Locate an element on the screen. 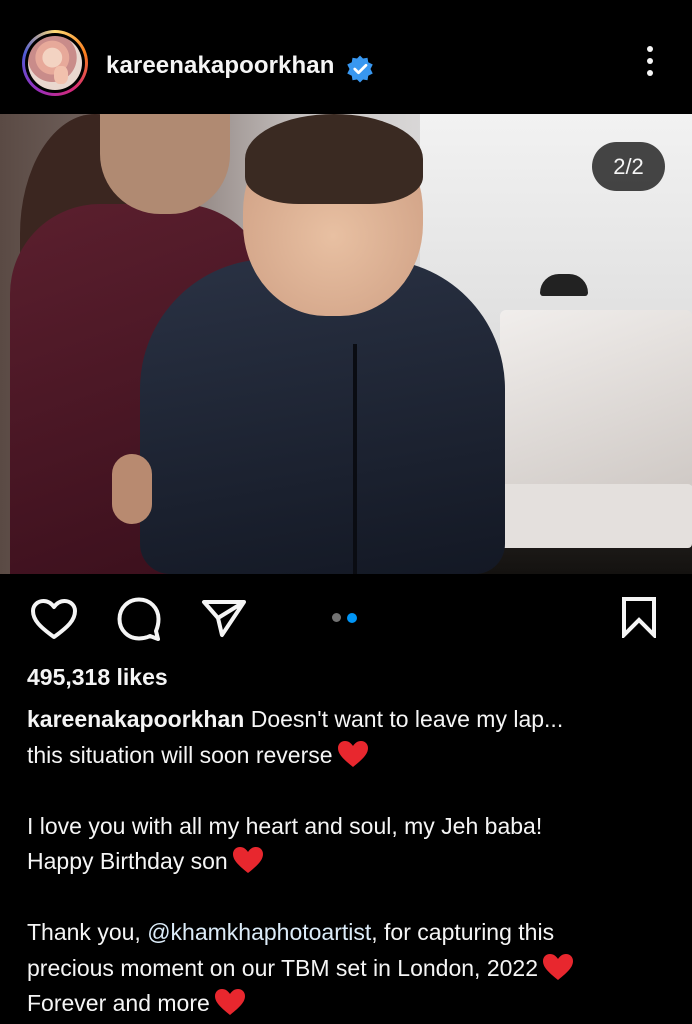 The width and height of the screenshot is (692, 1024). verified-badge-icon is located at coordinates (360, 69).